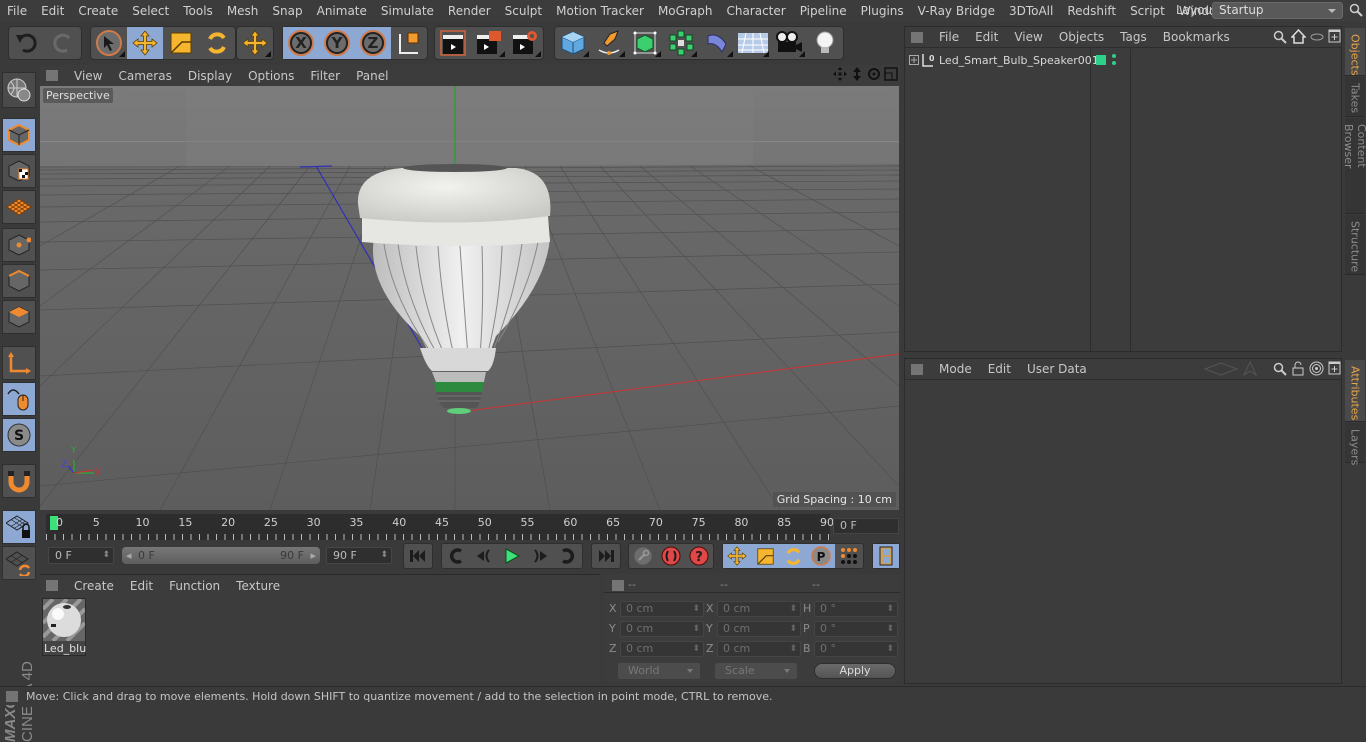  Describe the element at coordinates (823, 11) in the screenshot. I see `menu-pipeline: Pipeline` at that location.